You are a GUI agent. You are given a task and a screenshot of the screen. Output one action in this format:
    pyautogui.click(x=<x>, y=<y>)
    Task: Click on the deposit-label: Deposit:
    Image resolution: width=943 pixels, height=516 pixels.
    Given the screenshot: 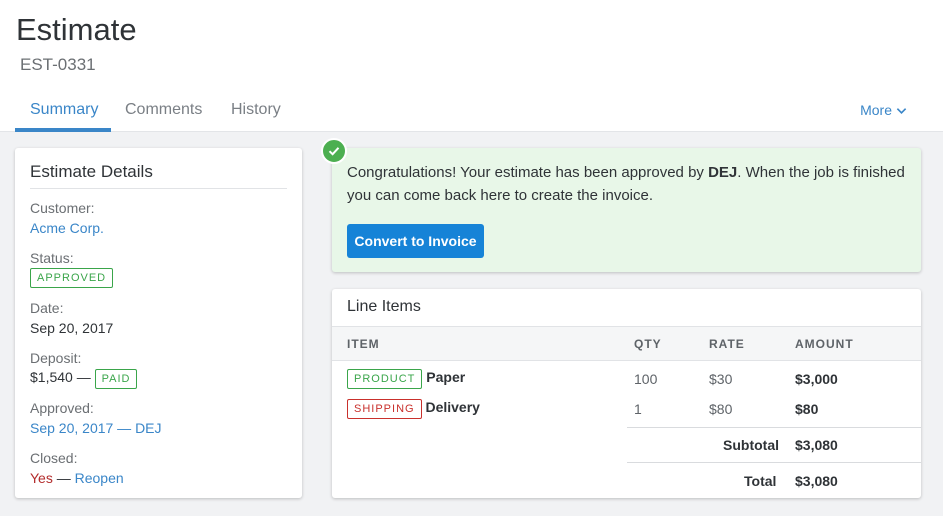 What is the action you would take?
    pyautogui.click(x=56, y=358)
    